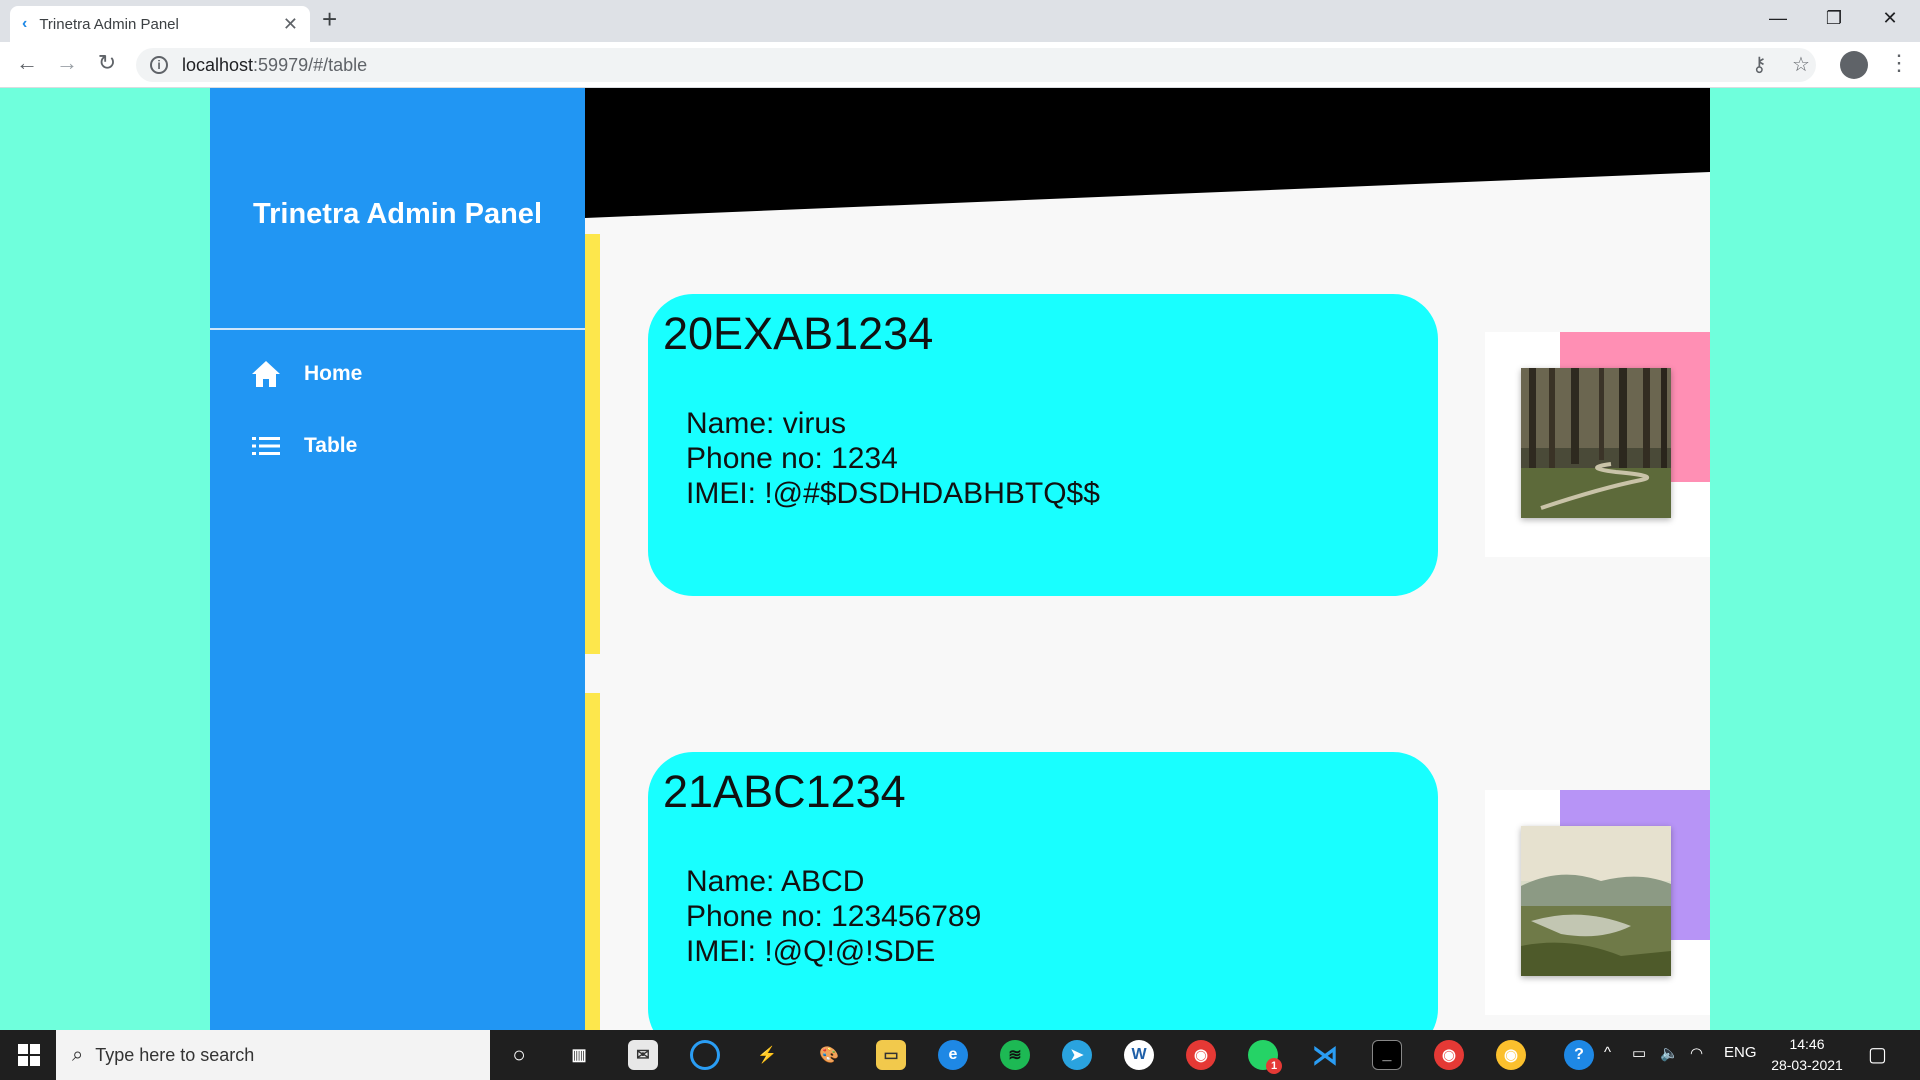 The image size is (1920, 1080). I want to click on record-id: 21ABC1234, so click(784, 791).